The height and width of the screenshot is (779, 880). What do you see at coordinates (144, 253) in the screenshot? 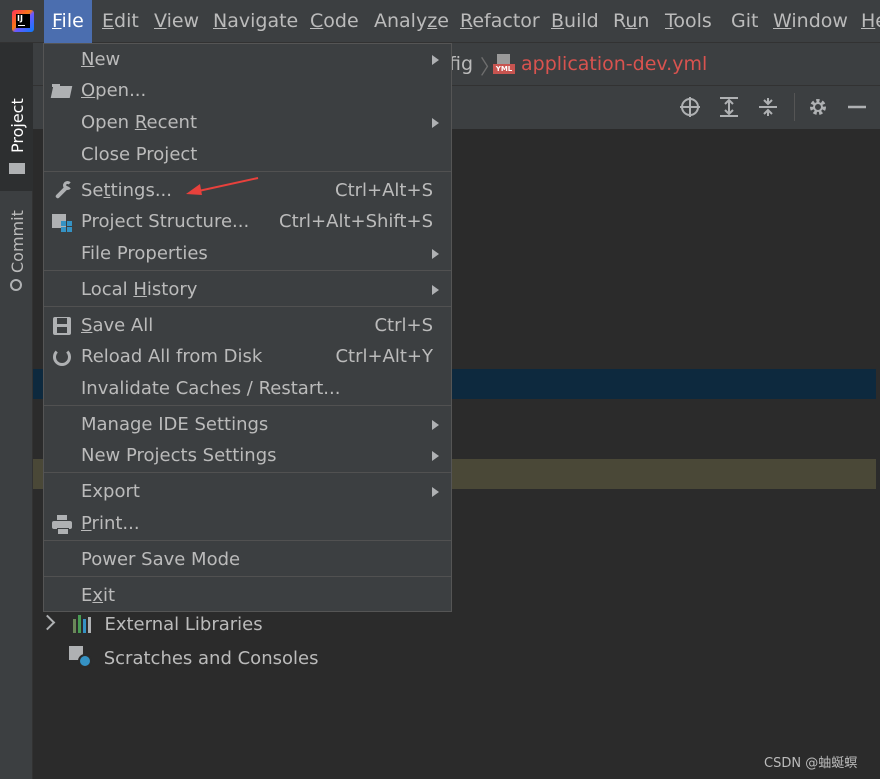
I see `menu-item-label: File Properties` at bounding box center [144, 253].